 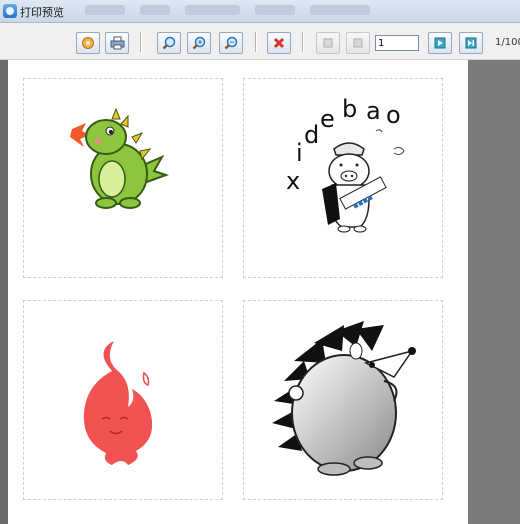 I want to click on close-icon, so click(x=279, y=43).